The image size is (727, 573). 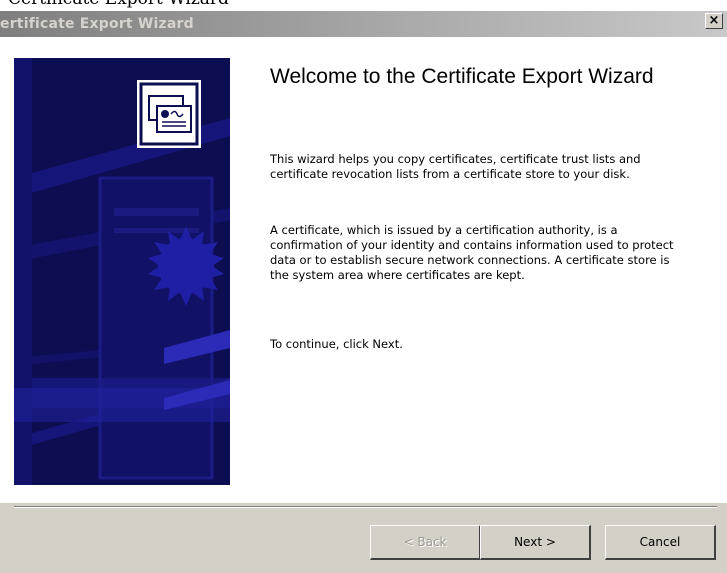 What do you see at coordinates (97, 24) in the screenshot?
I see `window-title: ertificate Export Wizard` at bounding box center [97, 24].